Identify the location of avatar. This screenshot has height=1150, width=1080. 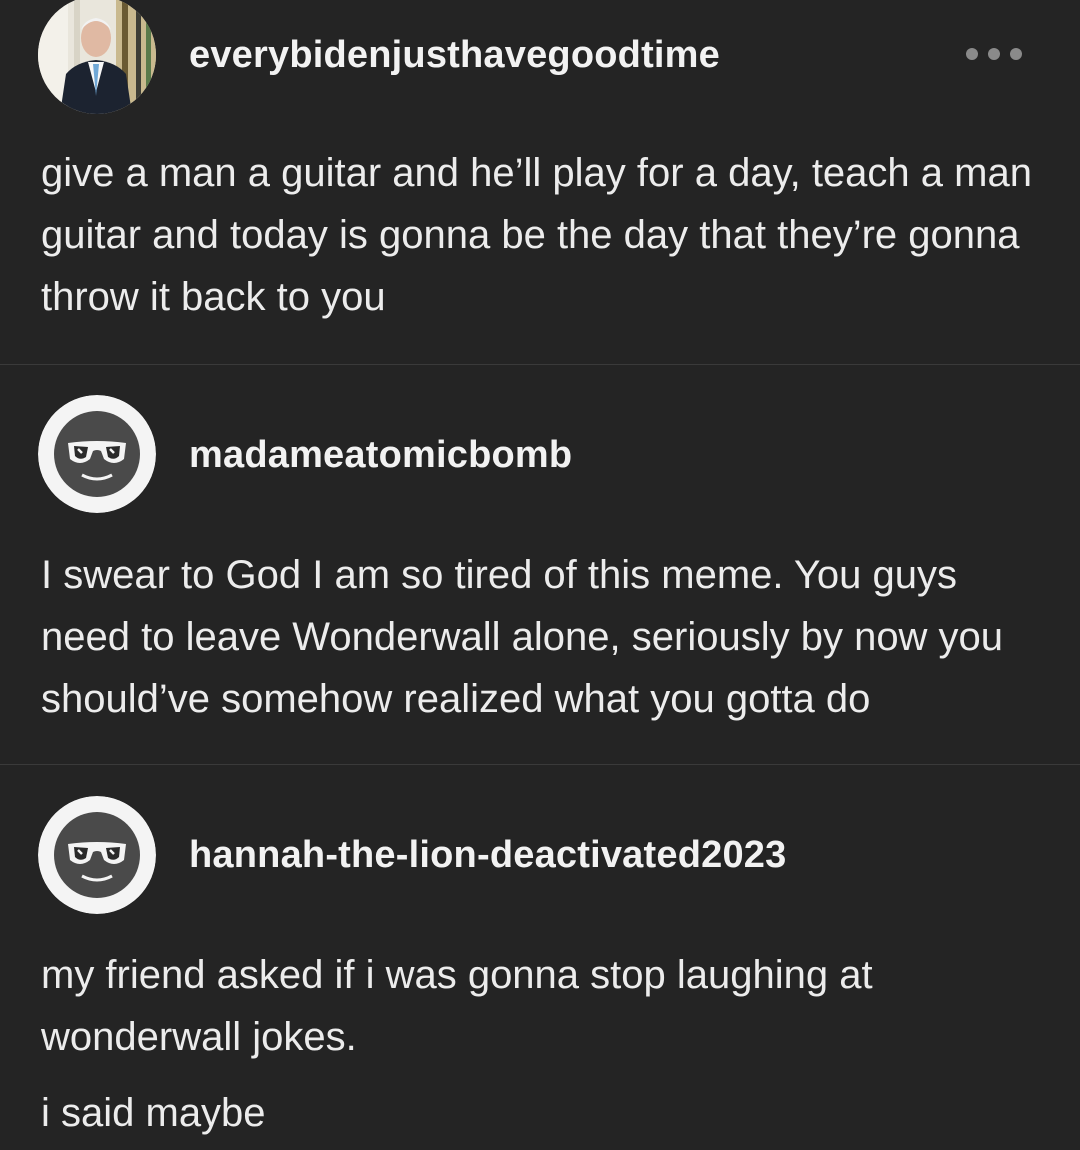
(97, 855).